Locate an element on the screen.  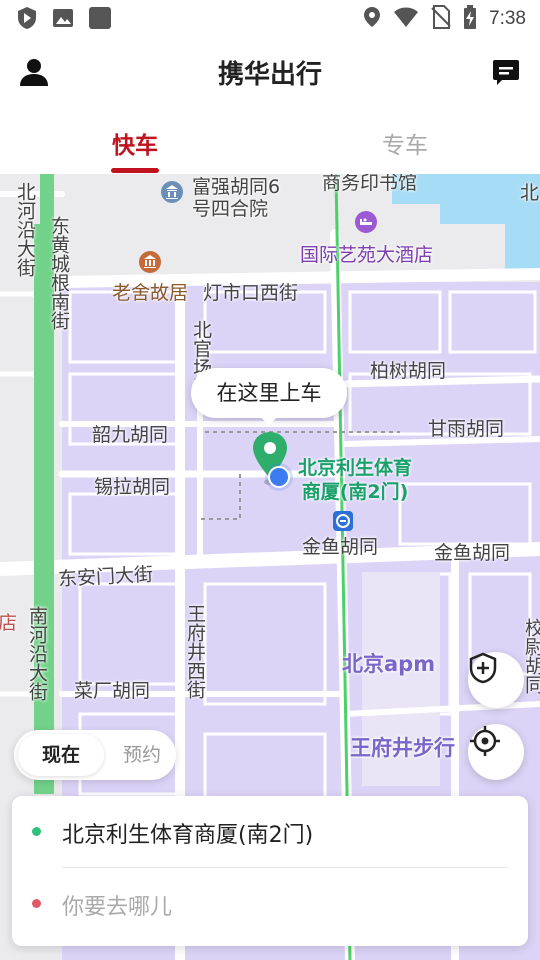
address-card: 北京利生体育商厦(南2门) 你要去哪儿 is located at coordinates (270, 871).